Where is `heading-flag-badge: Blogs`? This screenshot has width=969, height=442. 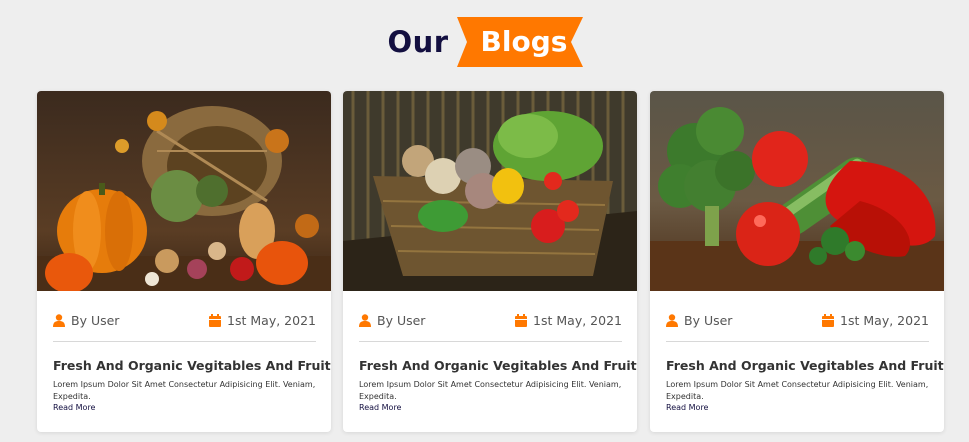 heading-flag-badge: Blogs is located at coordinates (519, 42).